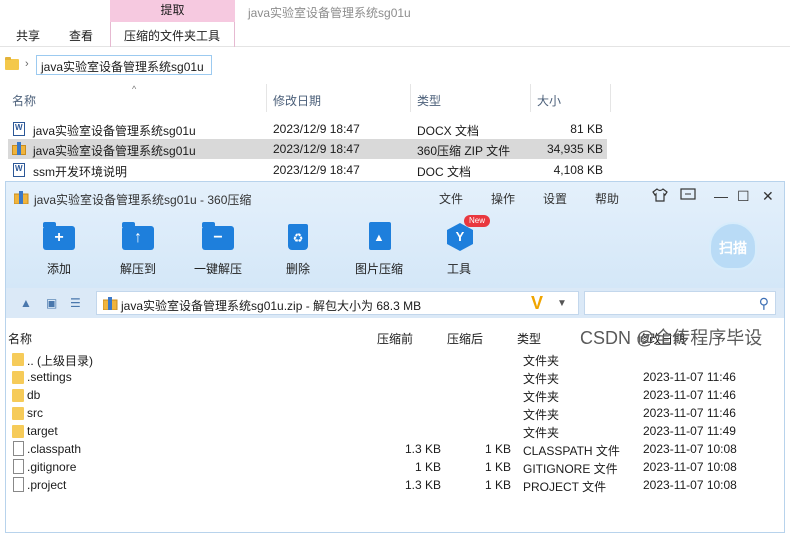  What do you see at coordinates (586, 129) in the screenshot?
I see `file-size: 81 KB` at bounding box center [586, 129].